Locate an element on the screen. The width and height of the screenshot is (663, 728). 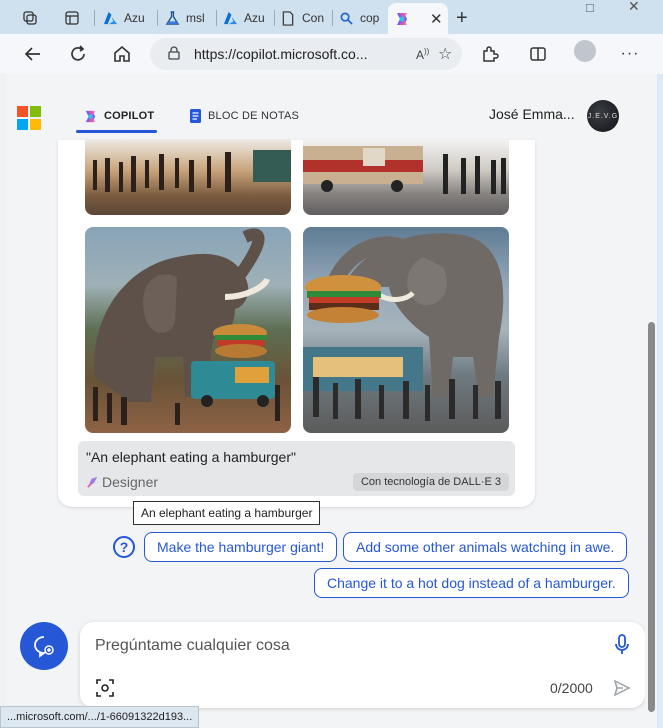
profile-avatar is located at coordinates (585, 51).